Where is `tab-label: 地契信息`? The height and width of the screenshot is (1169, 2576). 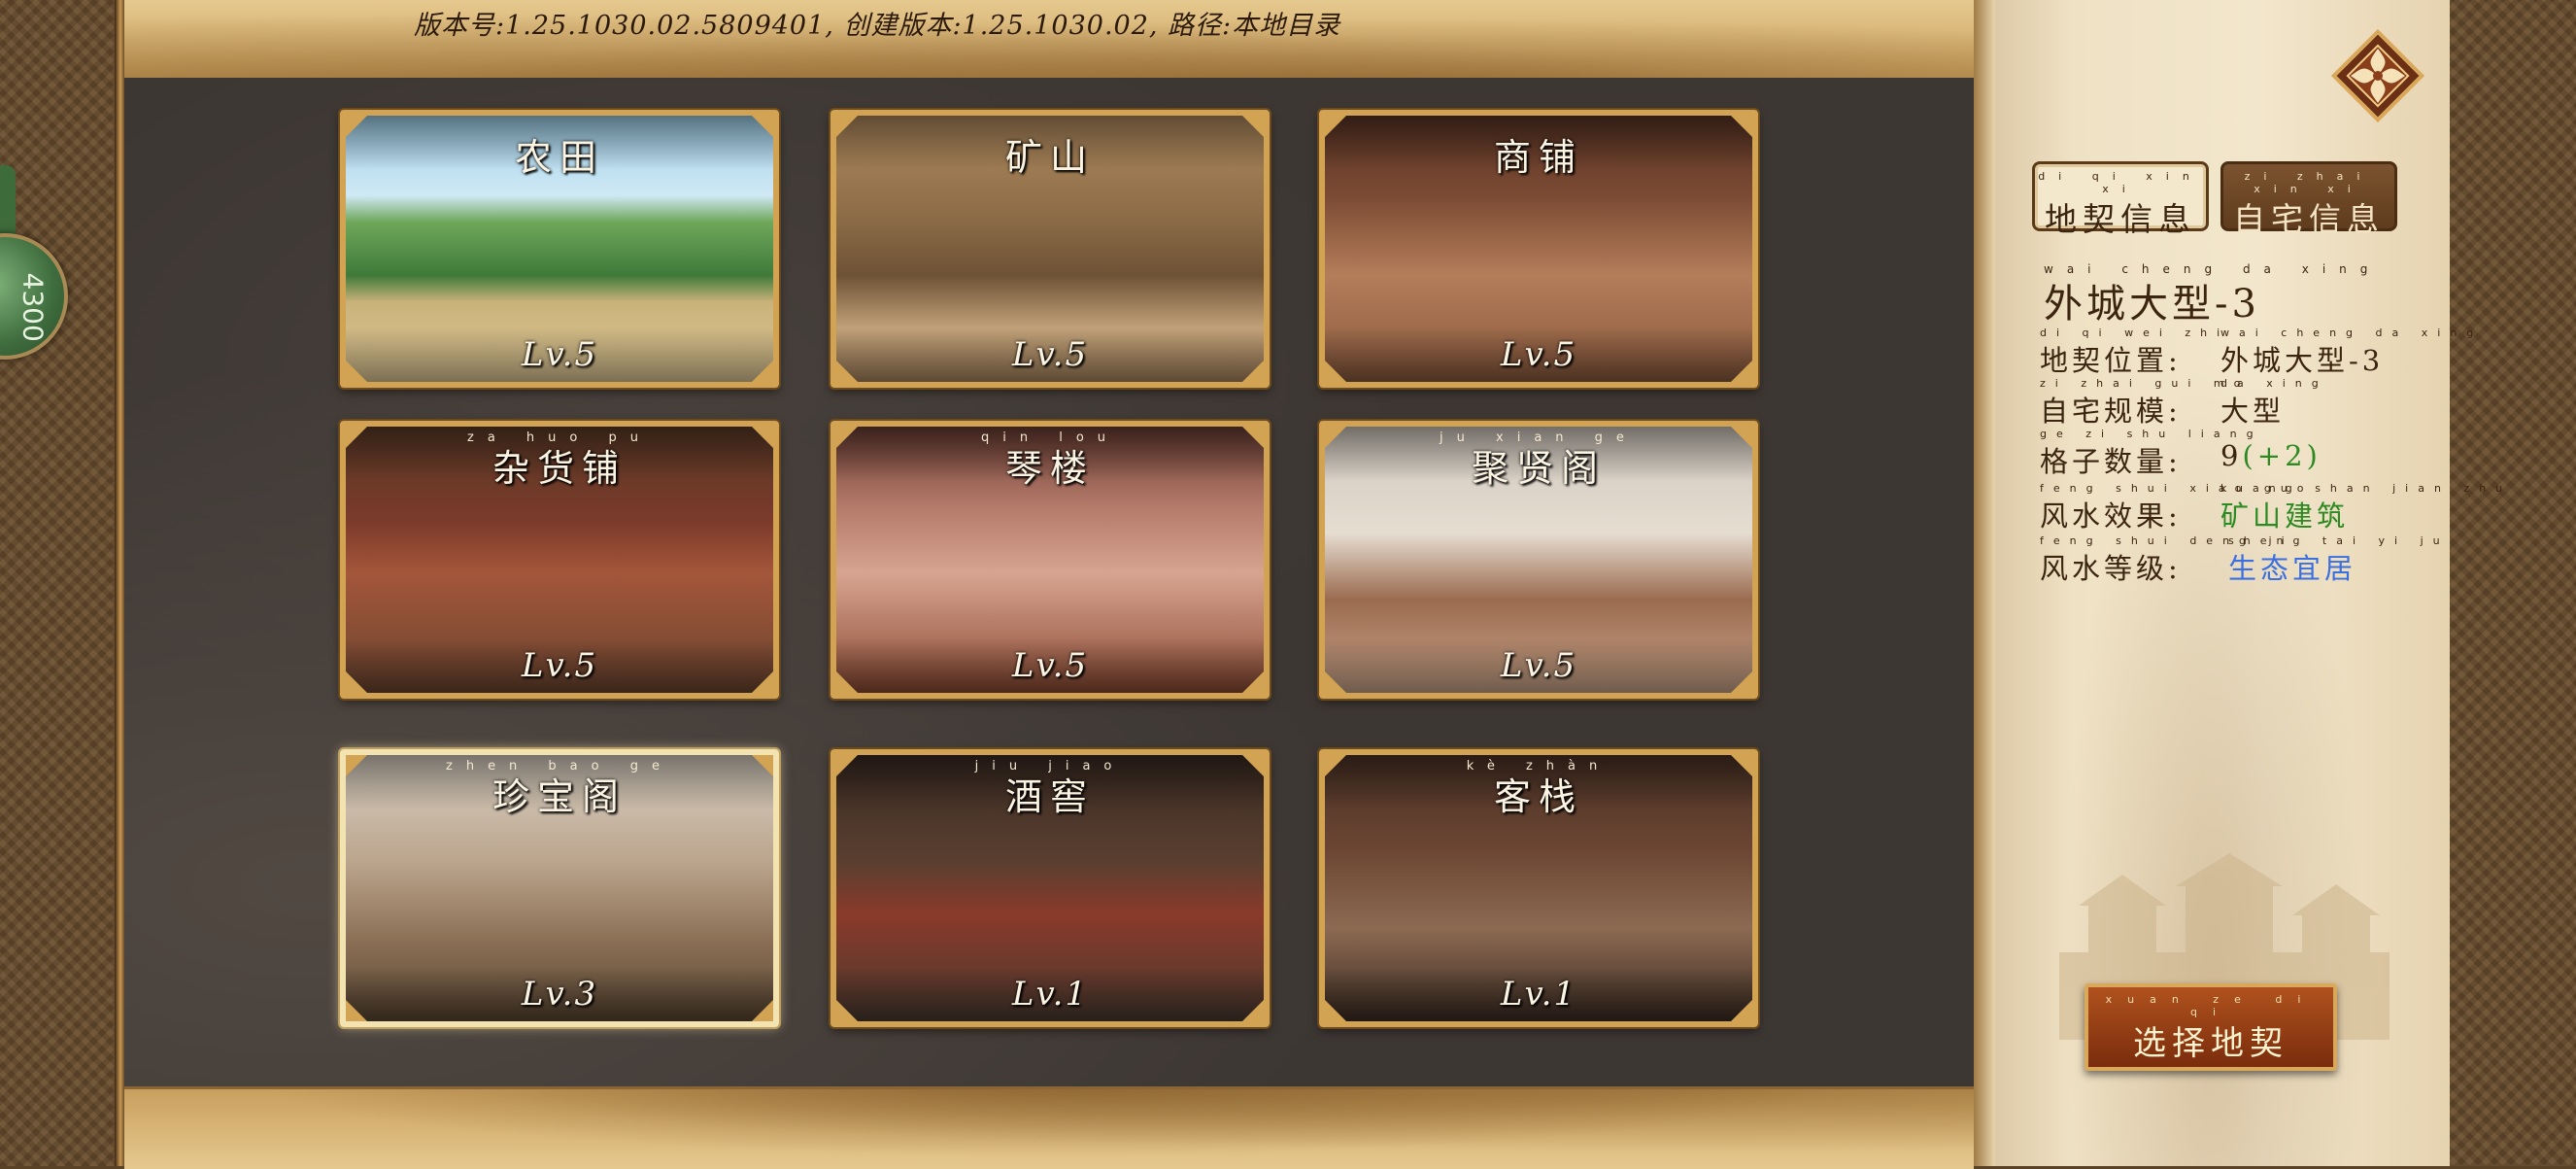
tab-label: 地契信息 is located at coordinates (2120, 219).